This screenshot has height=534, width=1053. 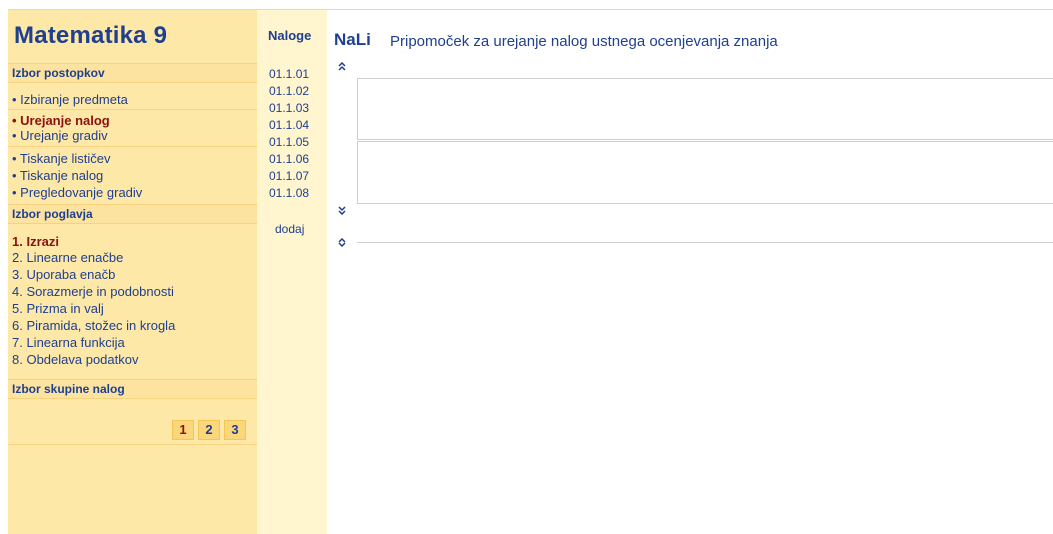 I want to click on double-chevron-down-icon, so click(x=342, y=212).